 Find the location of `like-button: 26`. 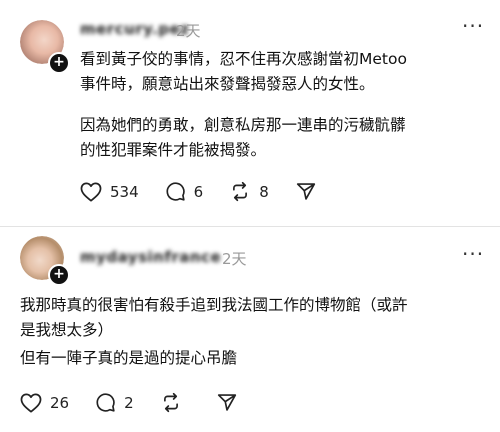

like-button: 26 is located at coordinates (44, 403).